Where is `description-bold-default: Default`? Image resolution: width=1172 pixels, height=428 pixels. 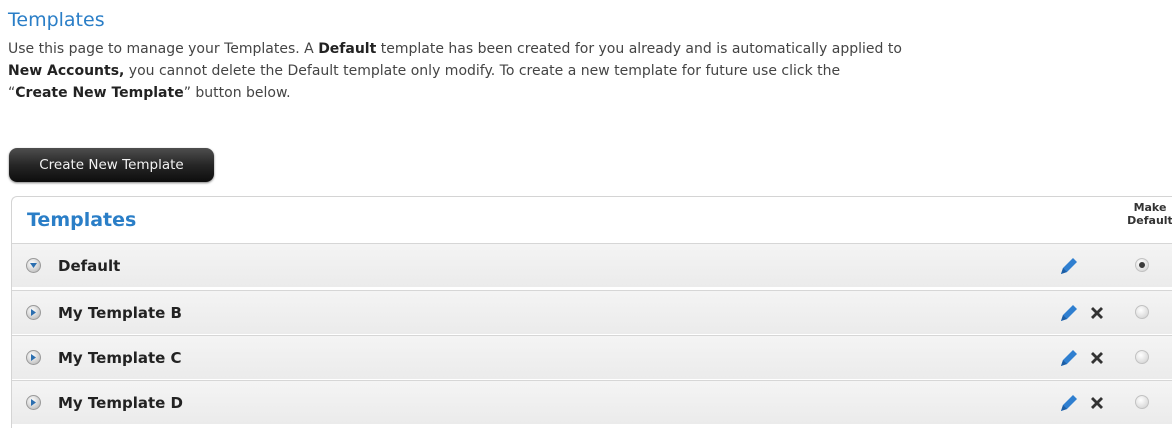 description-bold-default: Default is located at coordinates (347, 49).